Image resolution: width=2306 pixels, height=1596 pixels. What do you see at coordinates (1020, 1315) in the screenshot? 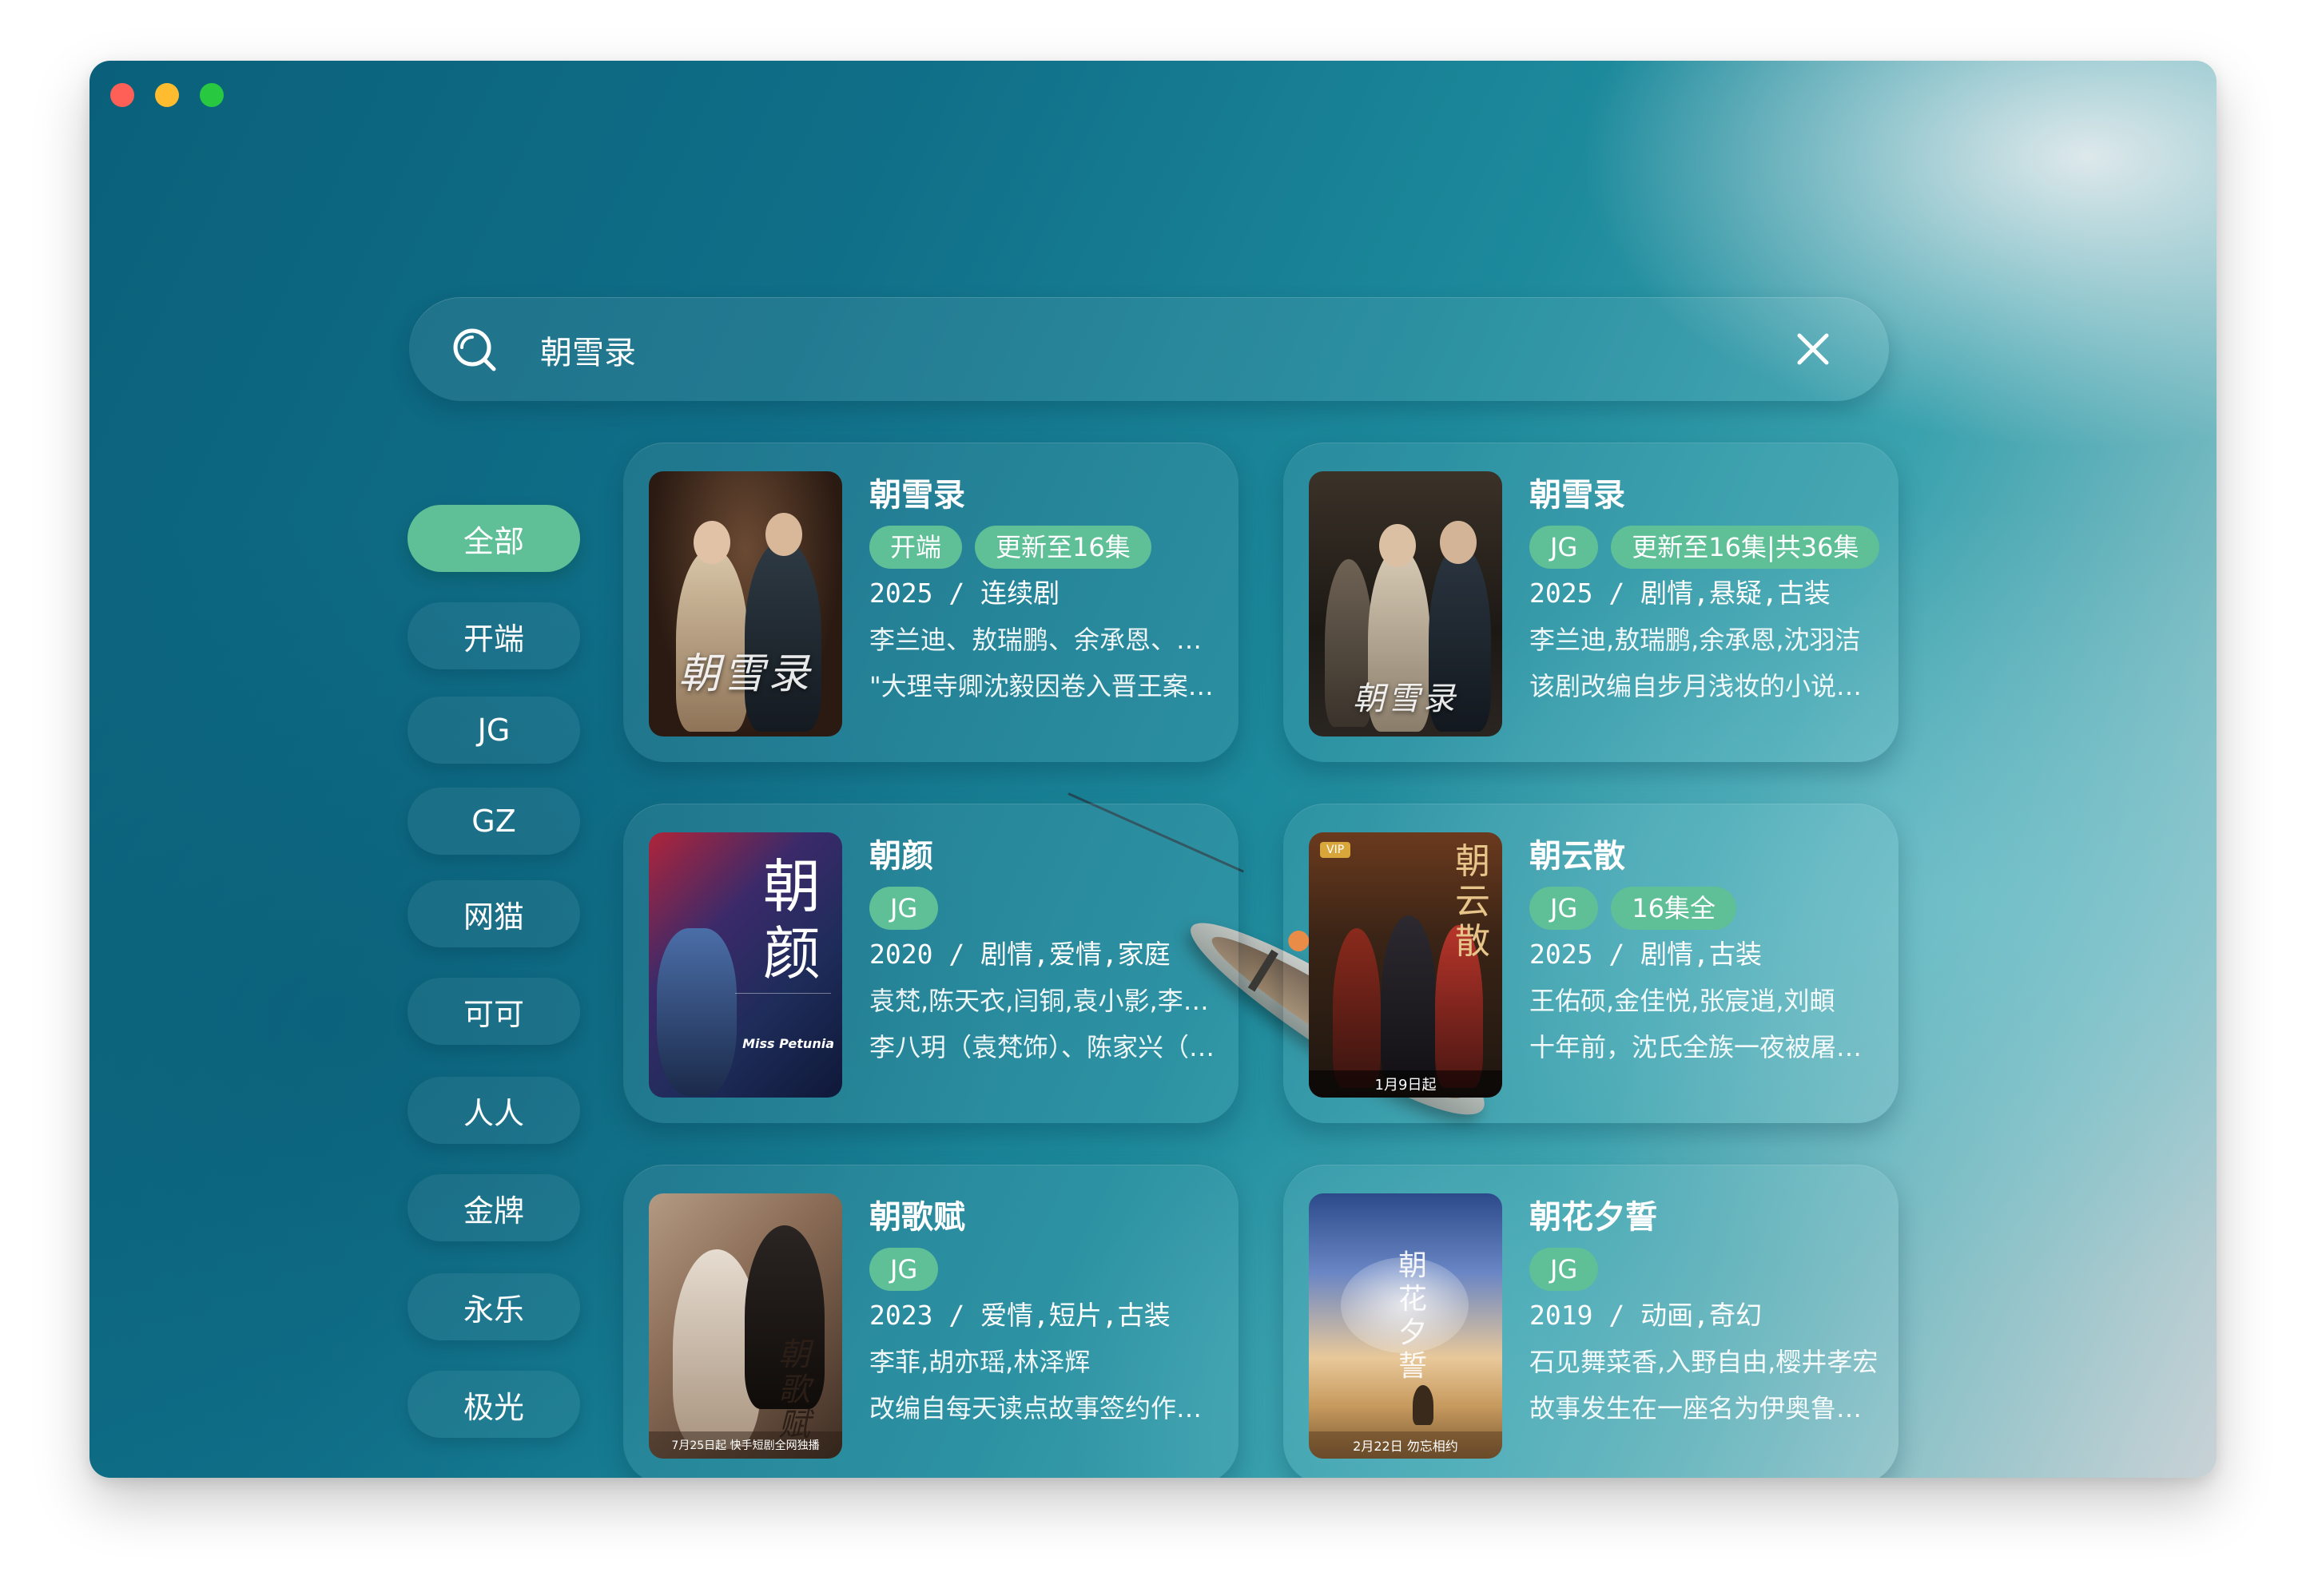
I see `result-meta: 2023 / 爱情,短片,古装` at bounding box center [1020, 1315].